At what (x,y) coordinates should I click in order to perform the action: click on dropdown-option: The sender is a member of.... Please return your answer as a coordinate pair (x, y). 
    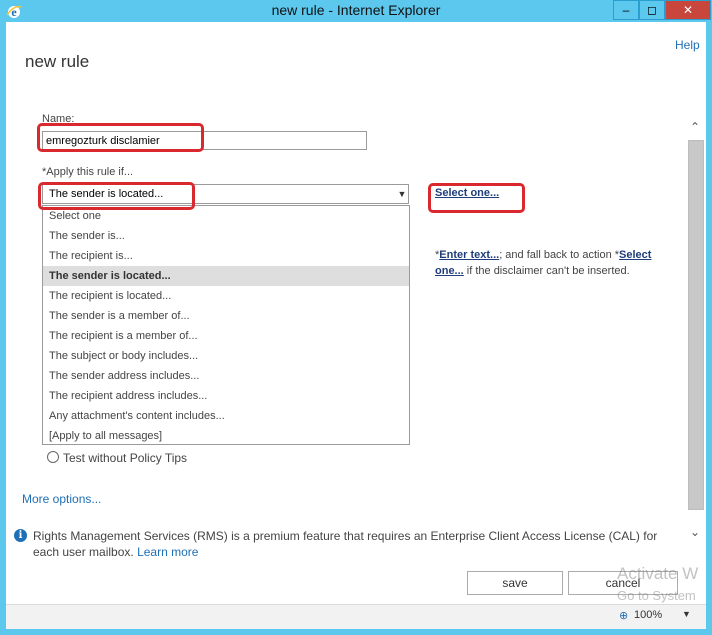
    Looking at the image, I should click on (226, 316).